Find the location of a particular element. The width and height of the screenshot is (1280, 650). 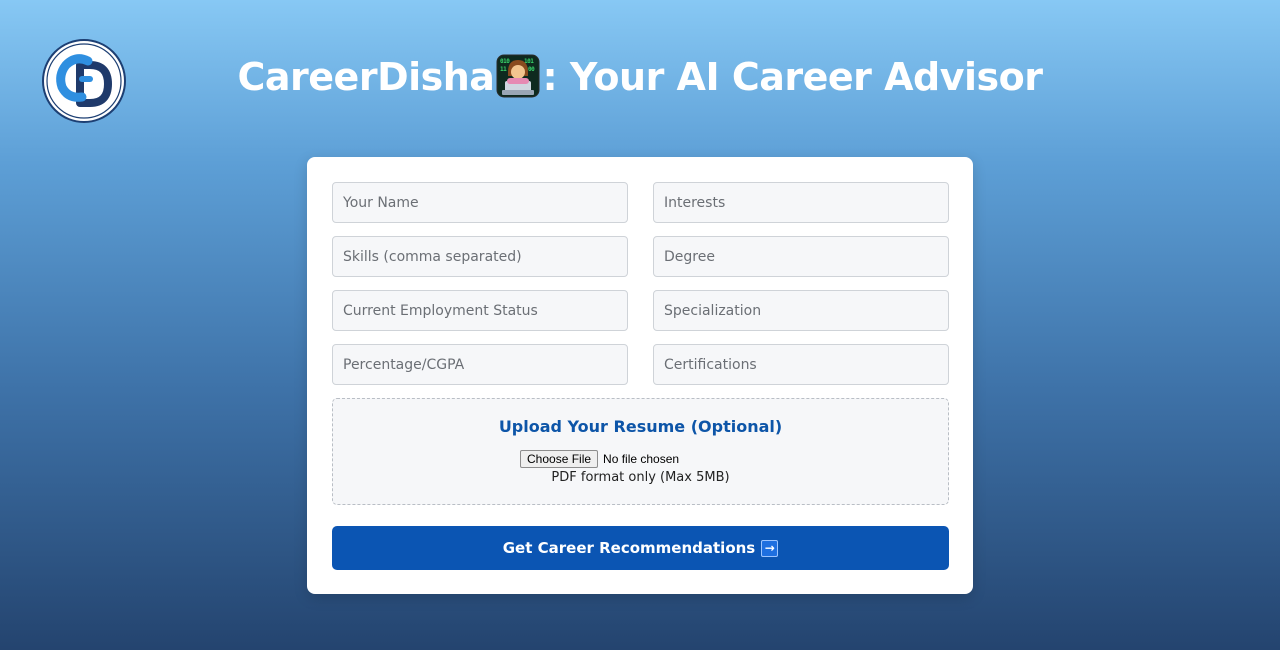

skills-input is located at coordinates (480, 256).